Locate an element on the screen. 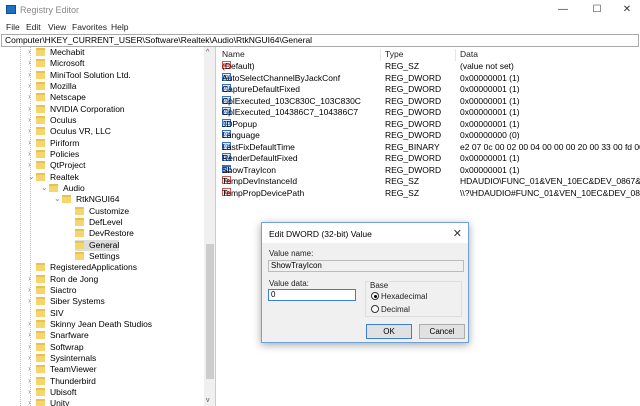 The image size is (640, 406). value-data: (value not set) is located at coordinates (487, 66).